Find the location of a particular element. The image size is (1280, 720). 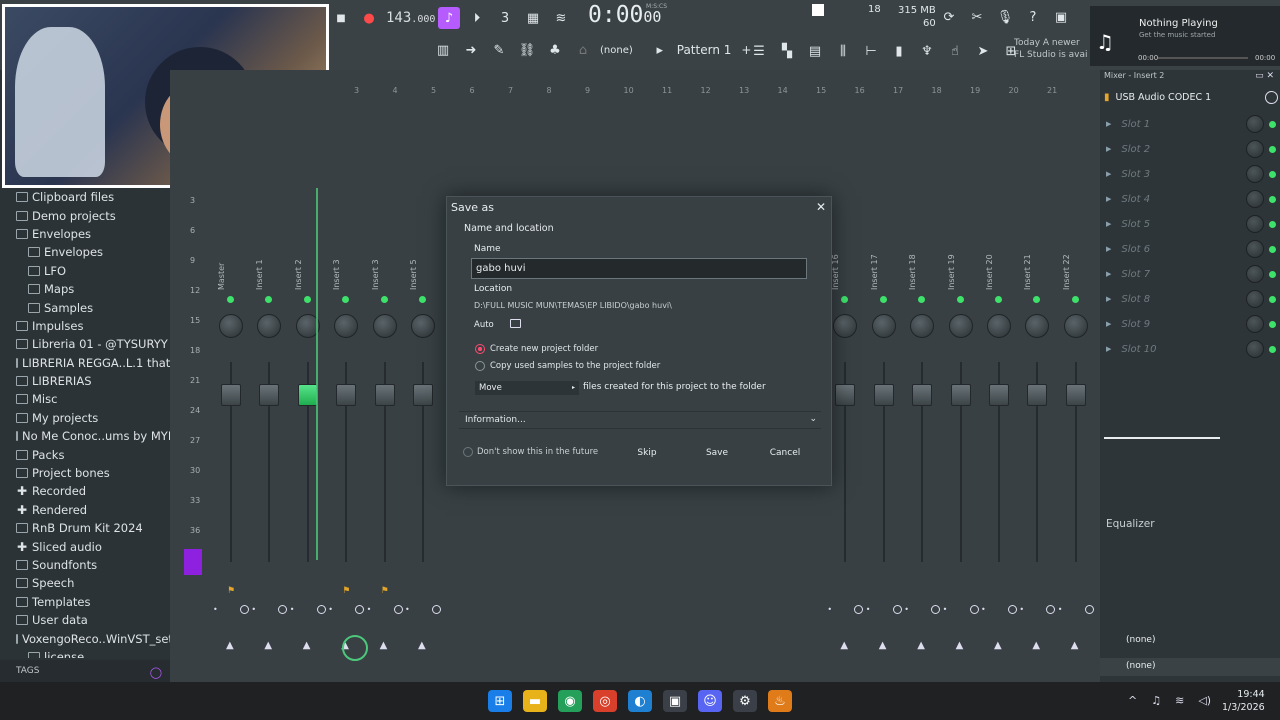

mixer-track: Insert 22 • ▲ is located at coordinates (1076, 380).